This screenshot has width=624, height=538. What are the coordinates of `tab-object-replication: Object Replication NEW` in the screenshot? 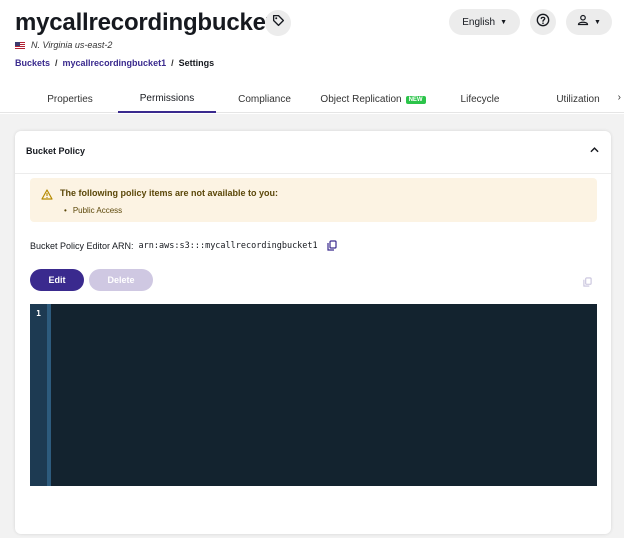 It's located at (373, 99).